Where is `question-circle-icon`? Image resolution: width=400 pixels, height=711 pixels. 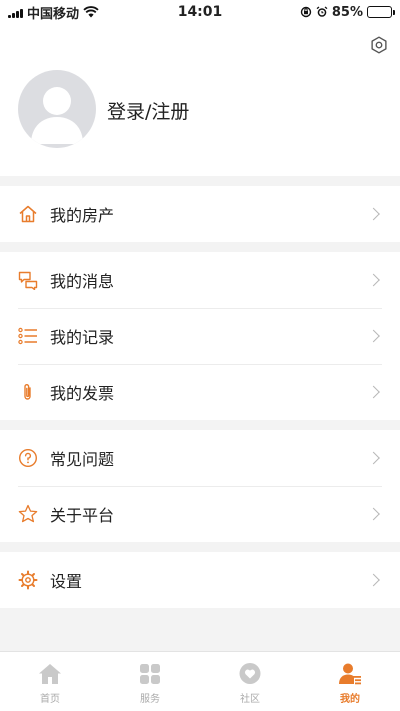 question-circle-icon is located at coordinates (28, 458).